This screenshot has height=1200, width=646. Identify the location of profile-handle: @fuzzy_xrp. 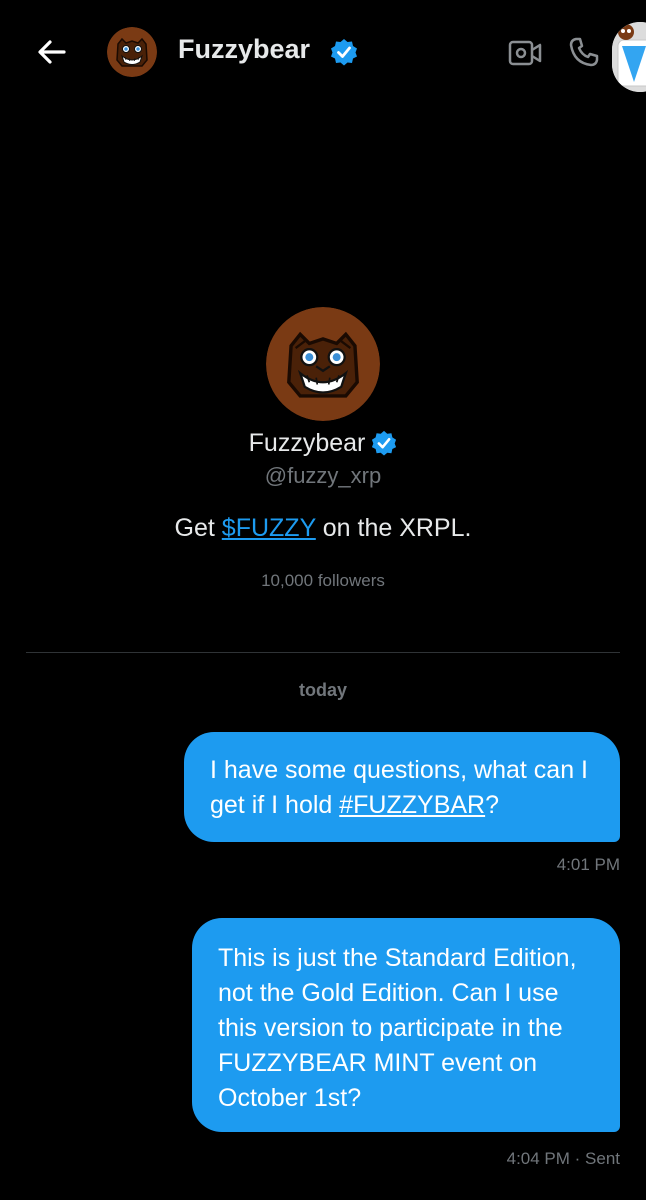
(323, 476).